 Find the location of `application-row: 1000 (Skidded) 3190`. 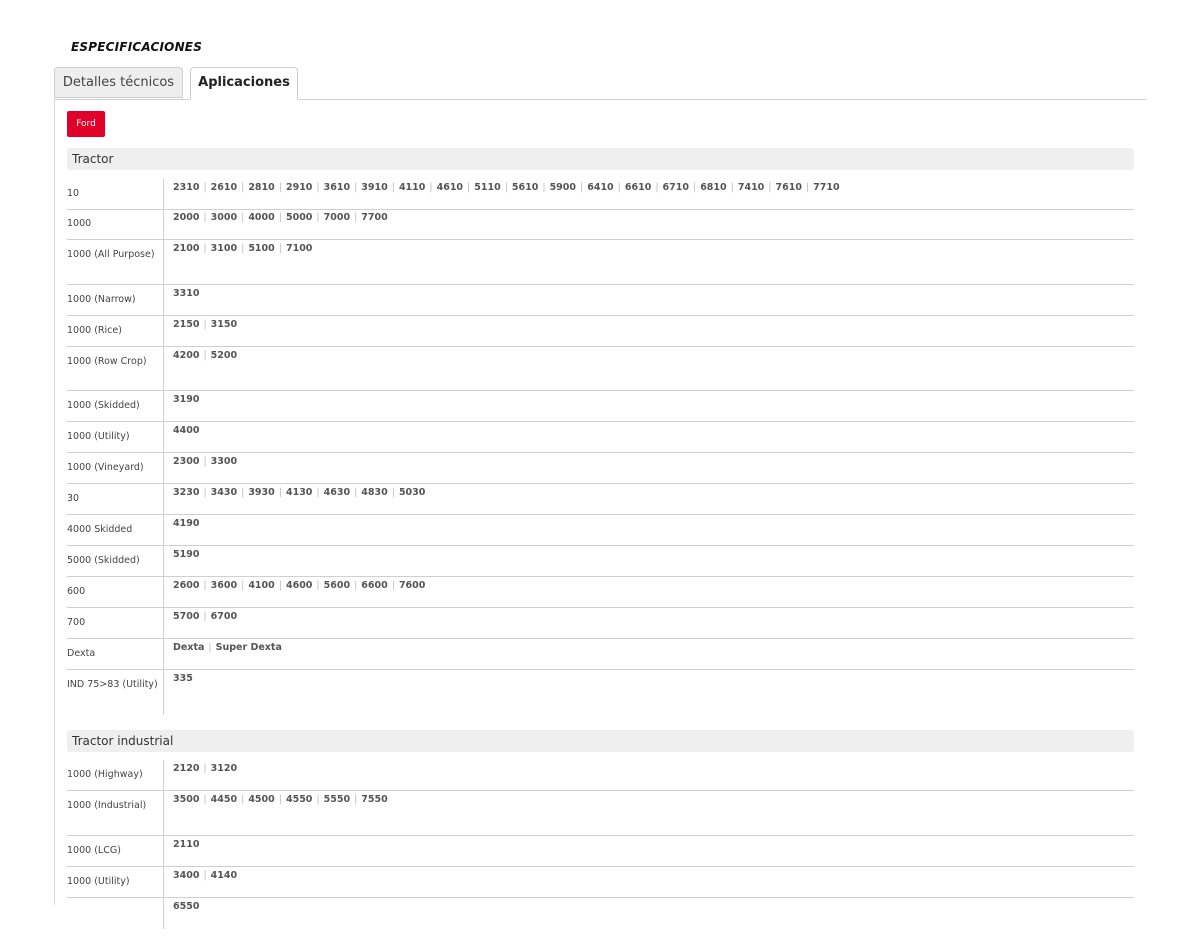

application-row: 1000 (Skidded) 3190 is located at coordinates (600, 406).